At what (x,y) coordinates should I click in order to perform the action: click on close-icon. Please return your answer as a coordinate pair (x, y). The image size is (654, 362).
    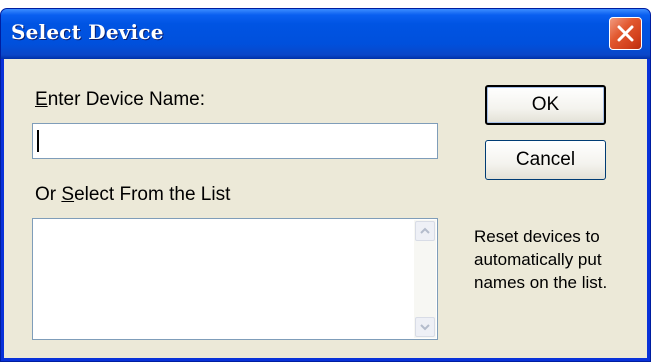
    Looking at the image, I should click on (625, 33).